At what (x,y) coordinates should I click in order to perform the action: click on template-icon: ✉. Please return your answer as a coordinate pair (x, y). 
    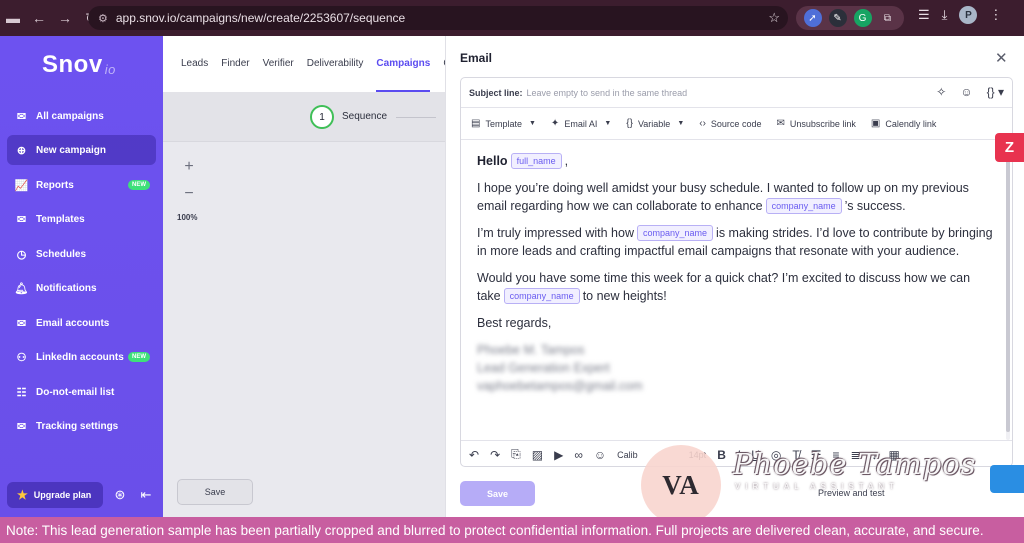
    Looking at the image, I should click on (21, 219).